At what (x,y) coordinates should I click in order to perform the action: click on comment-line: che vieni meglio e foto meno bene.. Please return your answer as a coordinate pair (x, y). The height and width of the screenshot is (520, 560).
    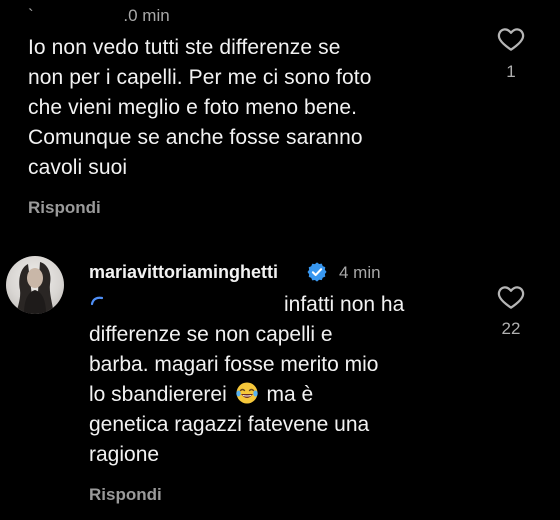
    Looking at the image, I should click on (193, 107).